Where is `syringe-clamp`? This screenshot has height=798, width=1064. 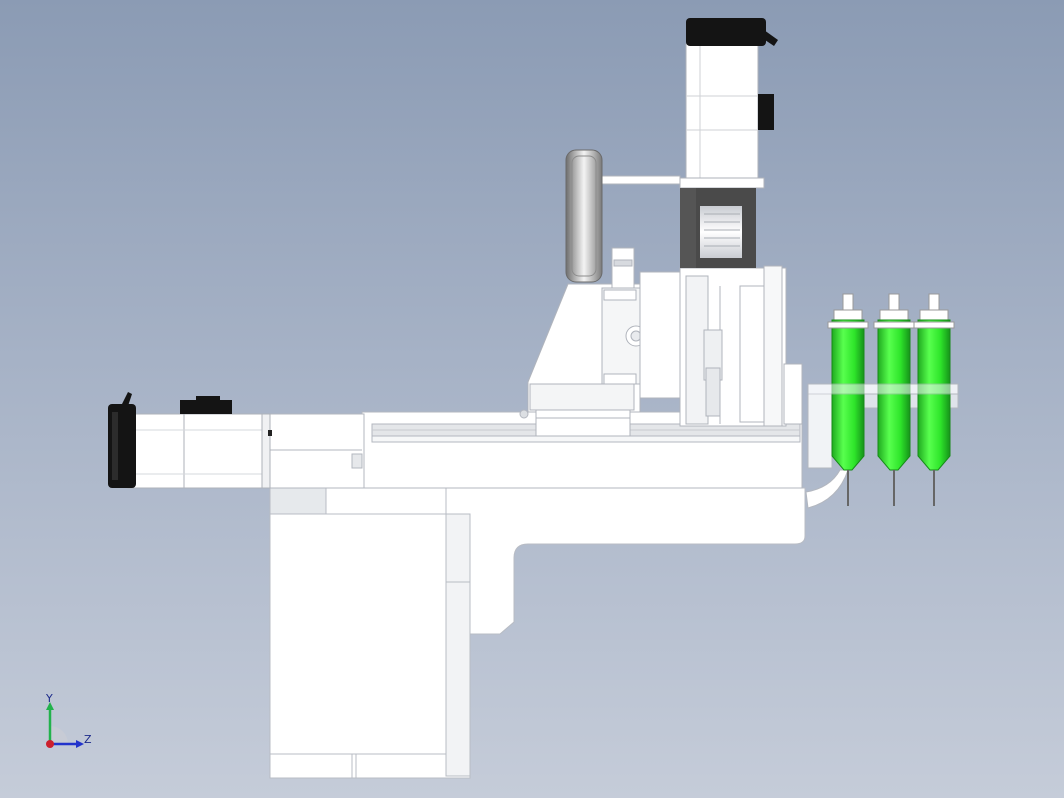 syringe-clamp is located at coordinates (883, 389).